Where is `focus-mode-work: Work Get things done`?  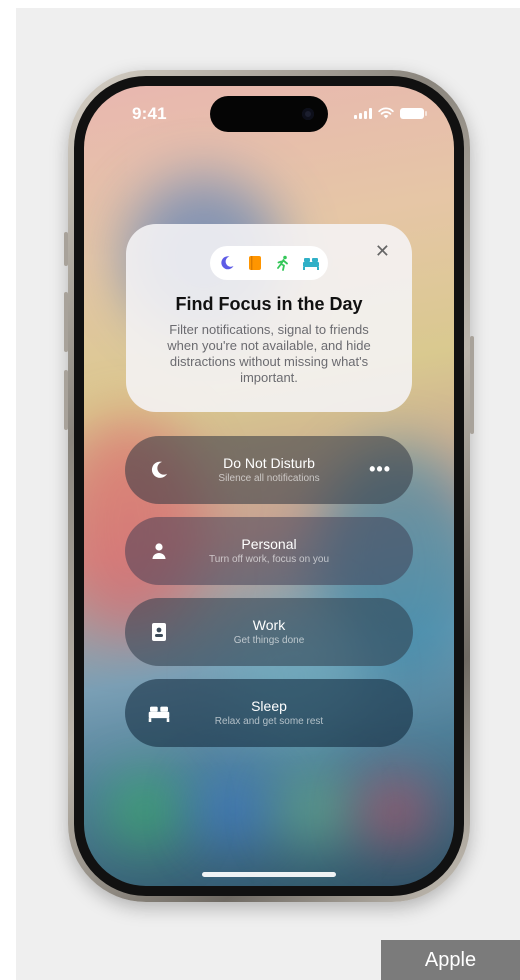 focus-mode-work: Work Get things done is located at coordinates (269, 632).